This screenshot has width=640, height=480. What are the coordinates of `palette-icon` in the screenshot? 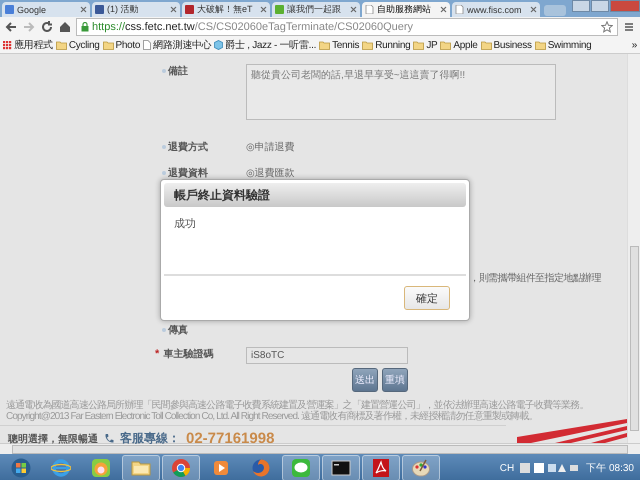 It's located at (421, 468).